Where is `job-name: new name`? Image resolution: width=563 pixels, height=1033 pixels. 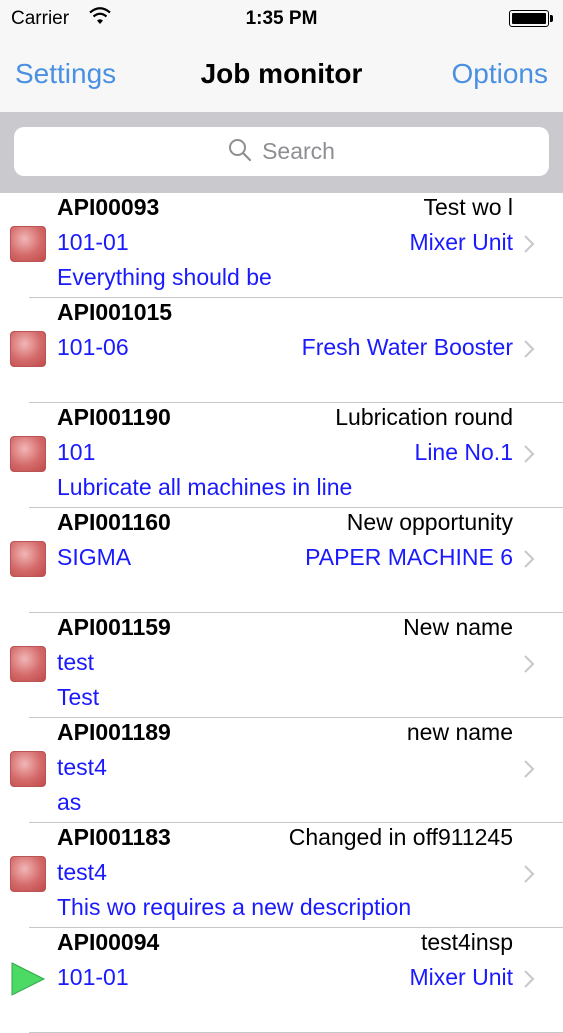 job-name: new name is located at coordinates (459, 732).